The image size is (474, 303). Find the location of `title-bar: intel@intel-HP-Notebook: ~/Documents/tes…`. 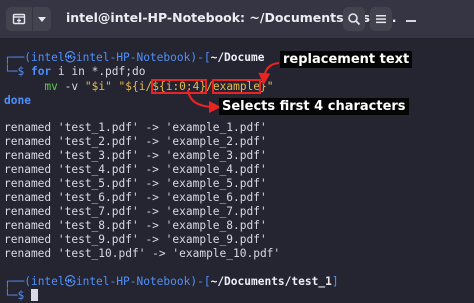

title-bar: intel@intel-HP-Notebook: ~/Documents/tes… is located at coordinates (237, 19).